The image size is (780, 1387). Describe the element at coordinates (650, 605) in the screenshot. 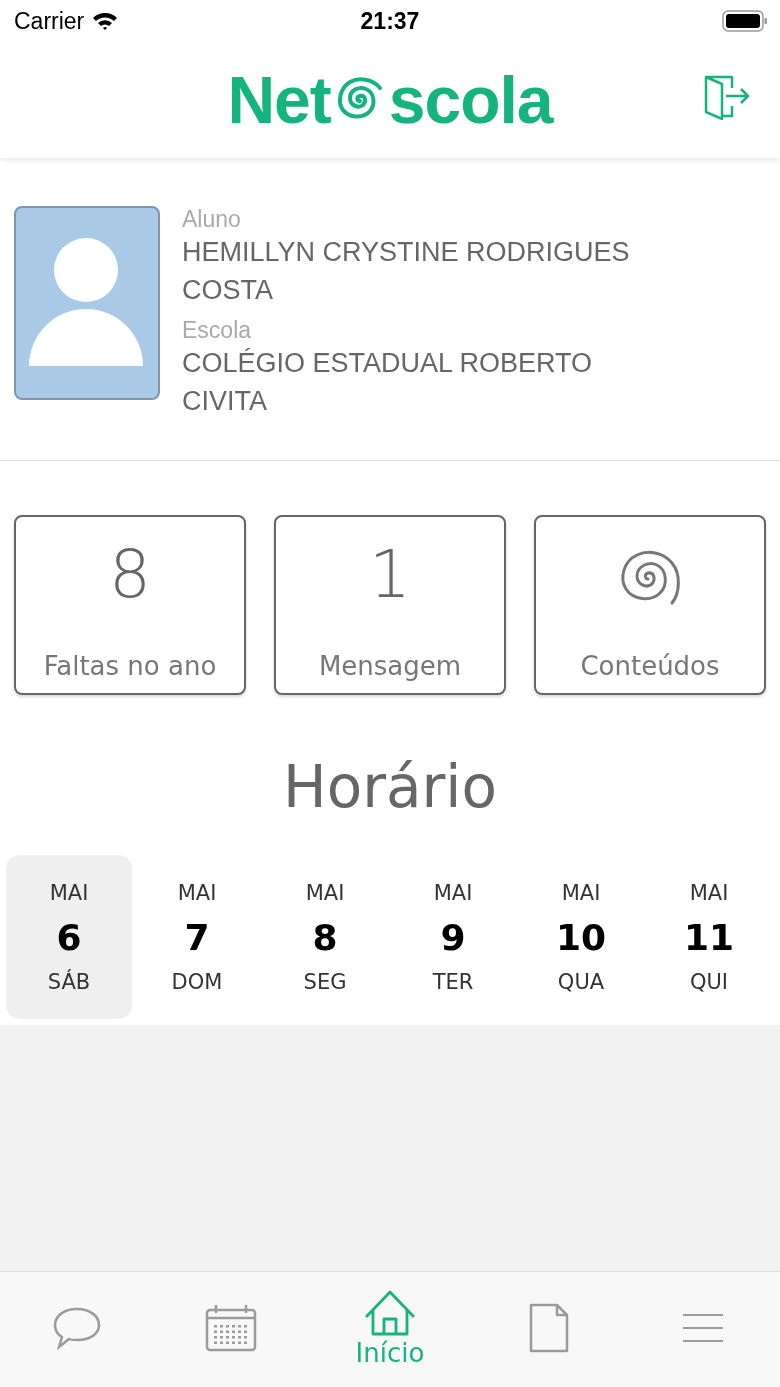

I see `summary-tile: Conteúdos` at that location.